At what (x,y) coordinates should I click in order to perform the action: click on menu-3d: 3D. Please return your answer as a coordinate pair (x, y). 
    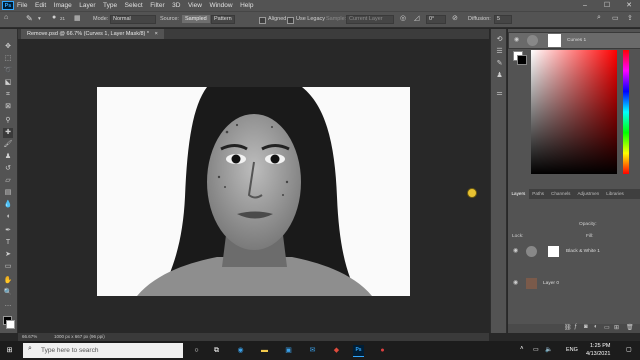
    Looking at the image, I should click on (176, 5).